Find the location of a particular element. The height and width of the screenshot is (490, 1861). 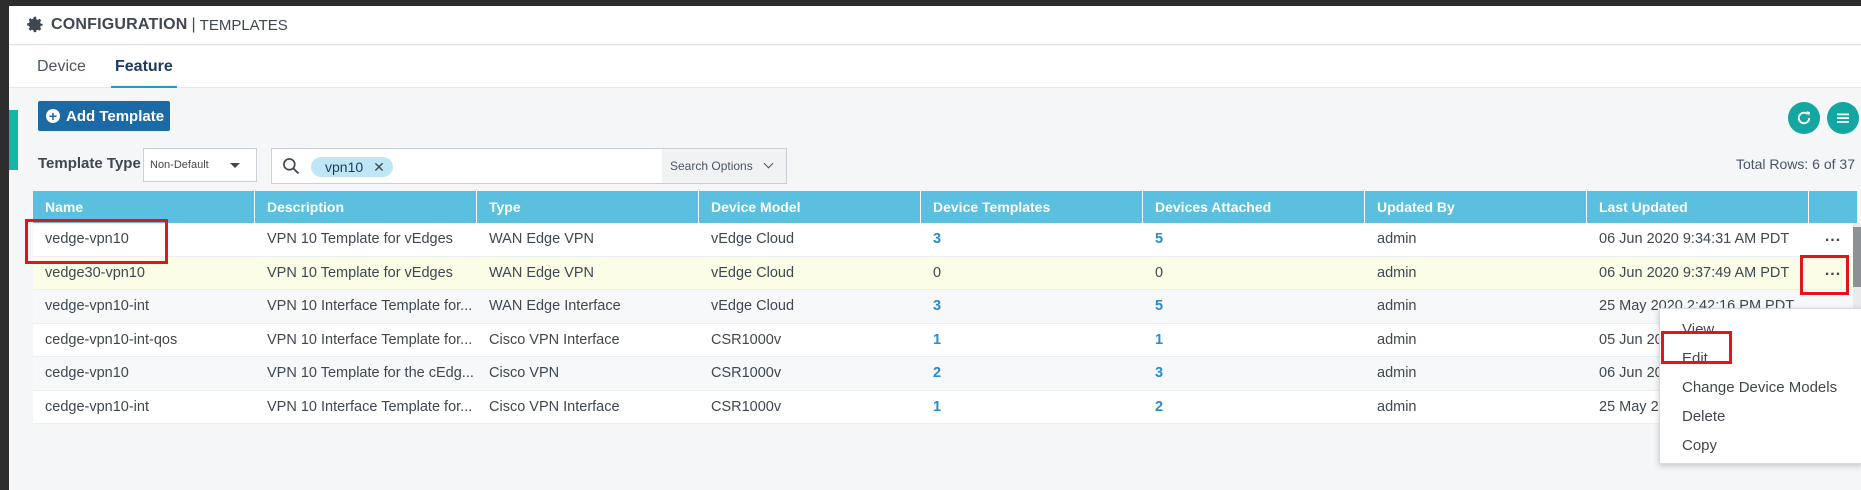

cell-device-templates: 0 is located at coordinates (937, 272).